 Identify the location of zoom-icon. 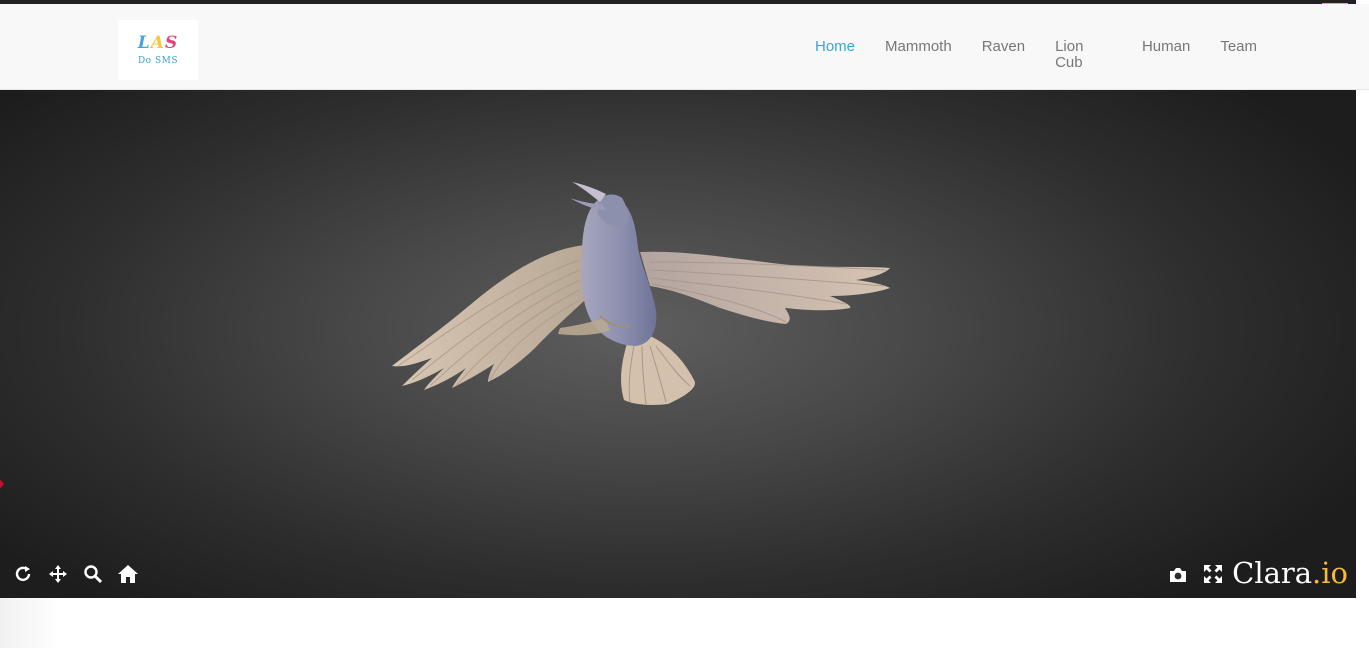
(93, 574).